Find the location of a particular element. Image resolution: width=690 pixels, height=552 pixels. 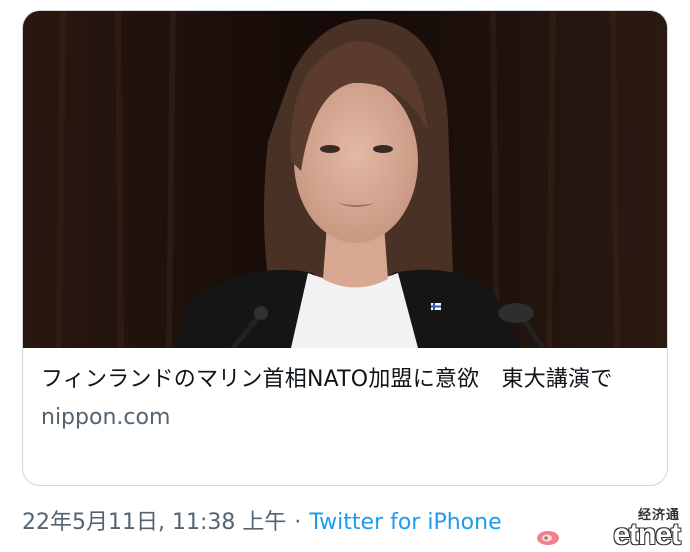

card-domain: nippon.com is located at coordinates (106, 417).